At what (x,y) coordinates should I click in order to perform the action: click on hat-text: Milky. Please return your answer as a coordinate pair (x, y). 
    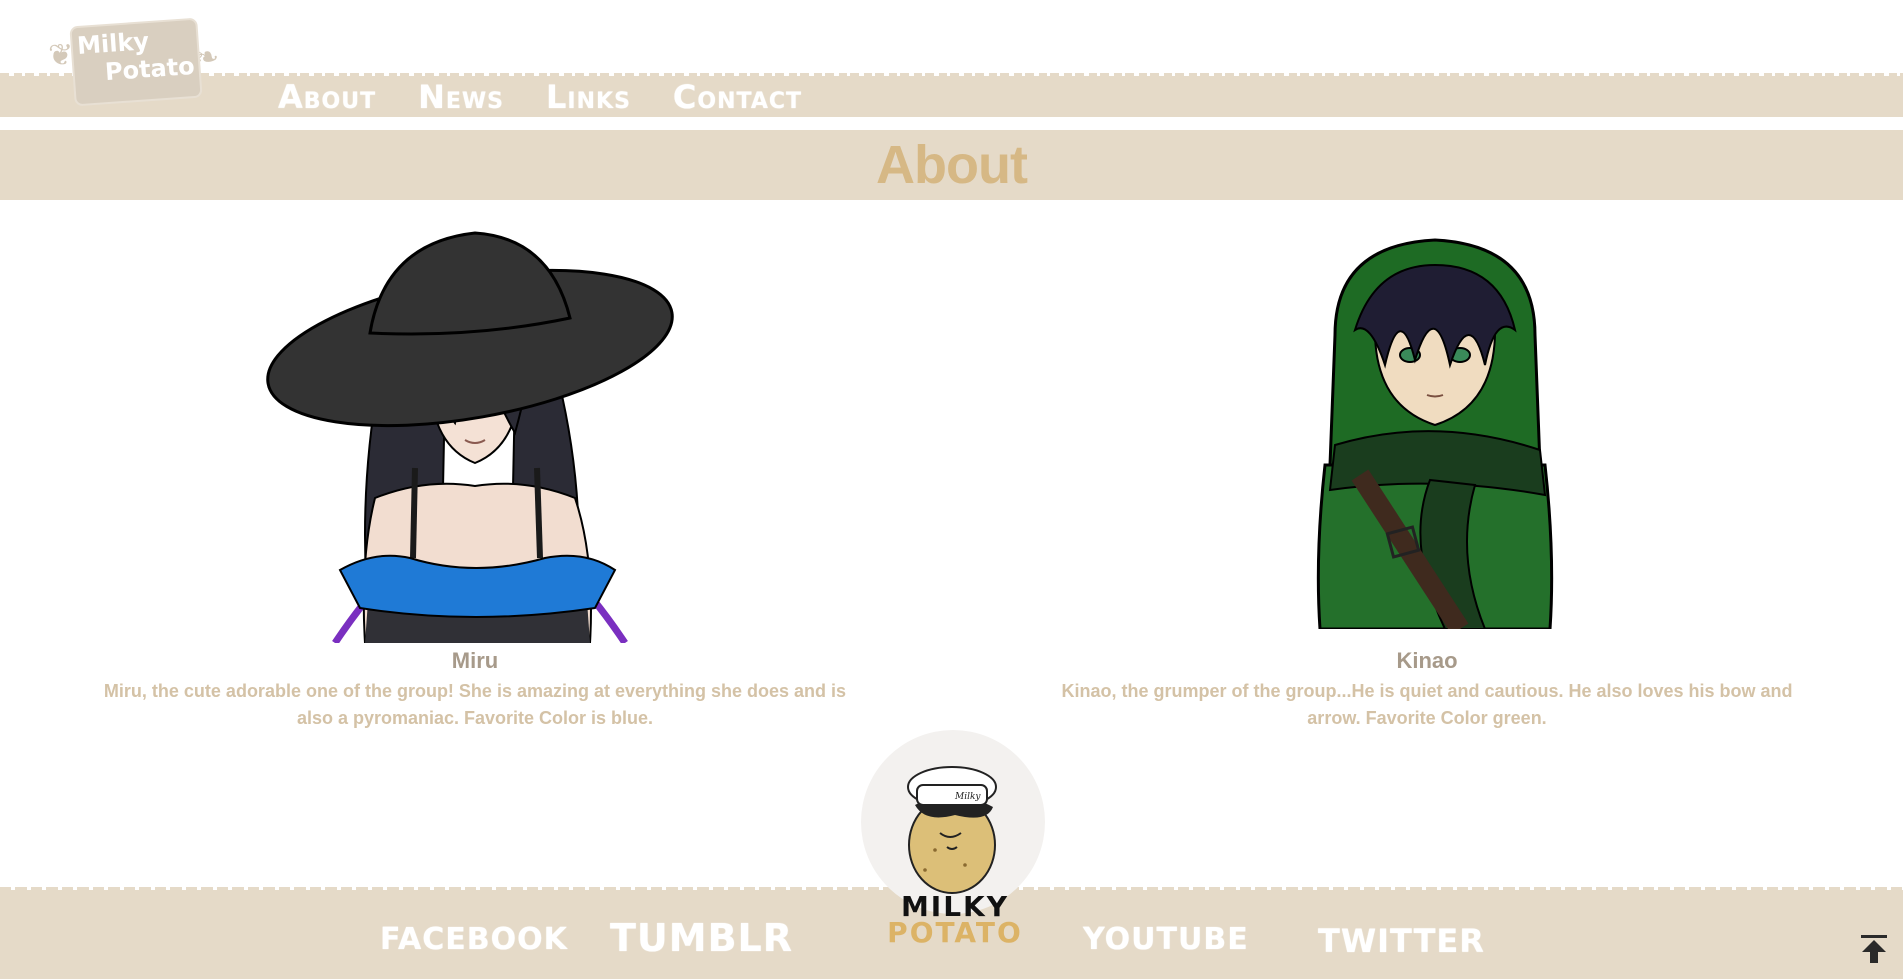
    Looking at the image, I should click on (967, 797).